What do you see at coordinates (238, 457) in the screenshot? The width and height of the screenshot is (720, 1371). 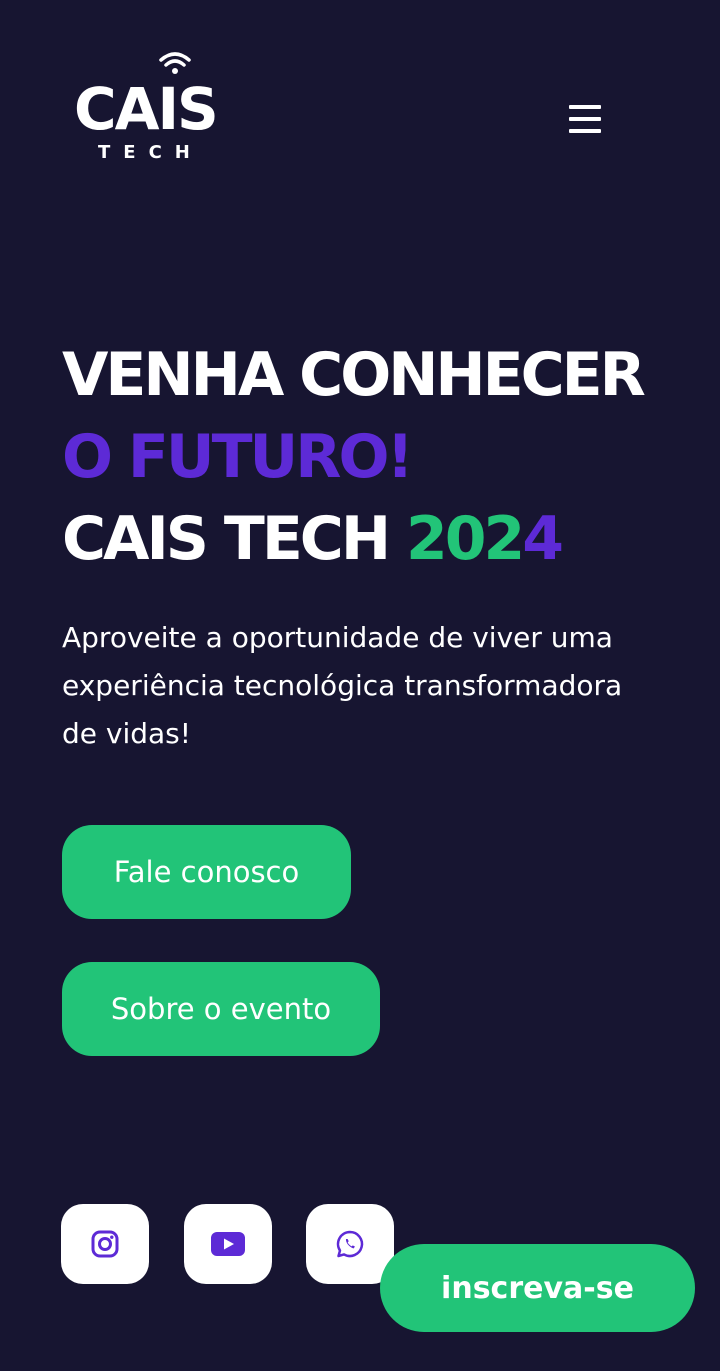 I see `hero-title-line-2: O FUTURO!` at bounding box center [238, 457].